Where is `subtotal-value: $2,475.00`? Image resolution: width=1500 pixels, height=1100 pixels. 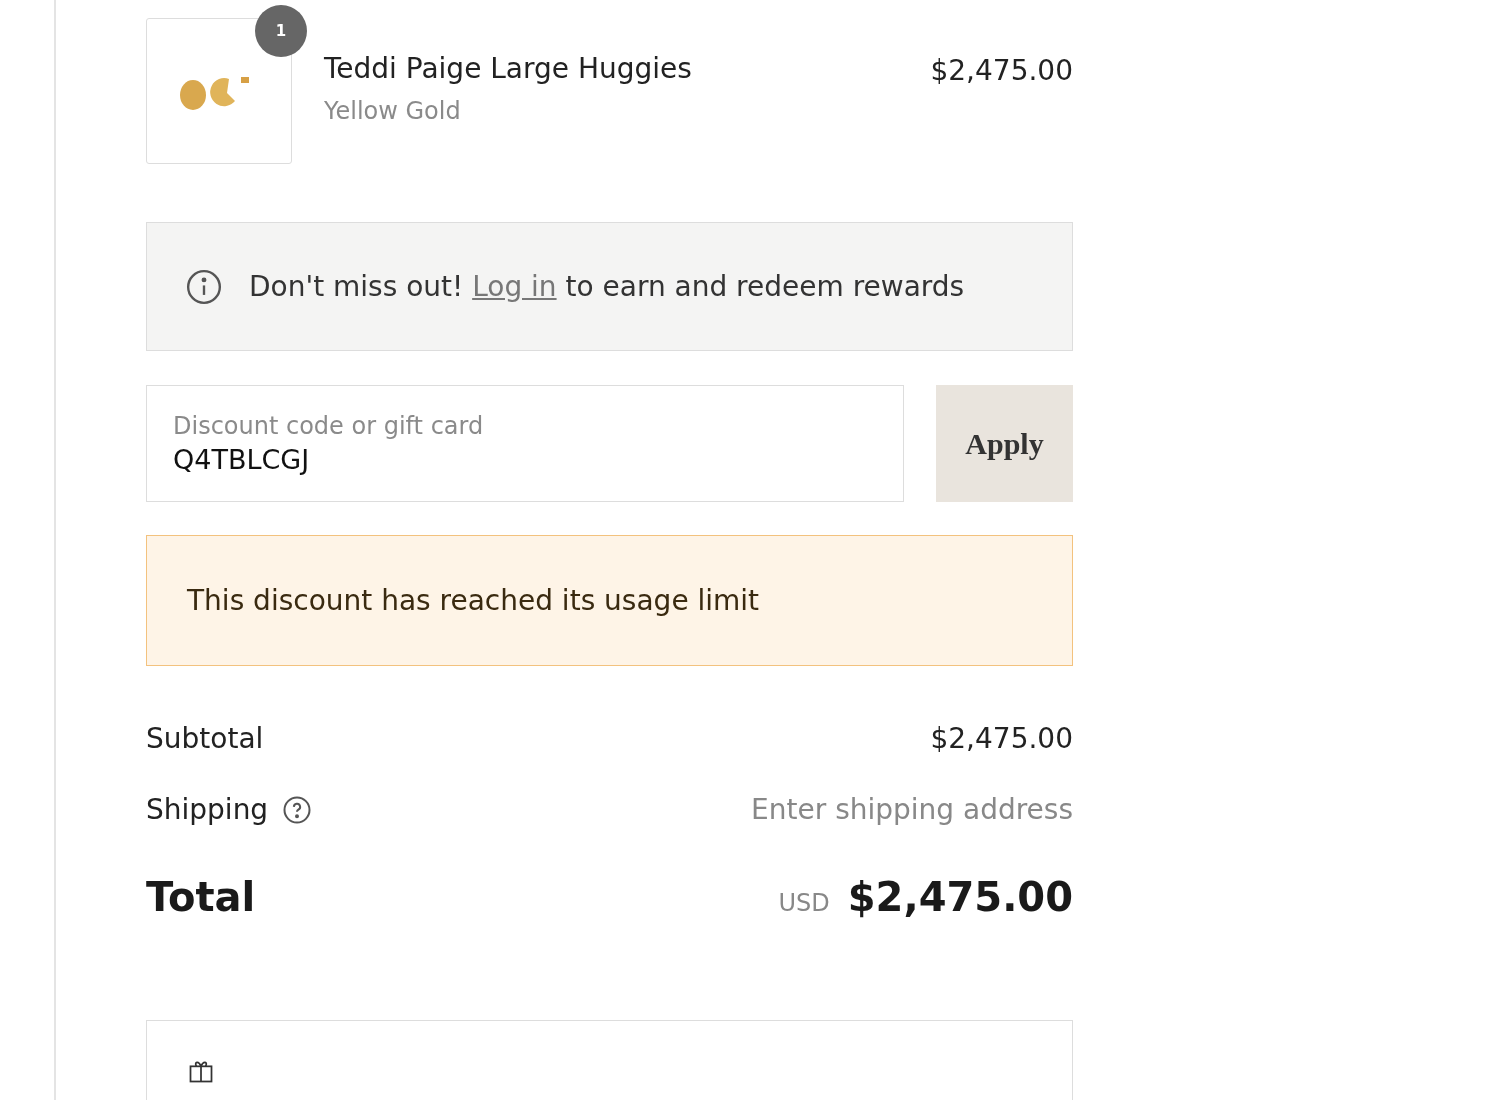
subtotal-value: $2,475.00 is located at coordinates (1001, 738).